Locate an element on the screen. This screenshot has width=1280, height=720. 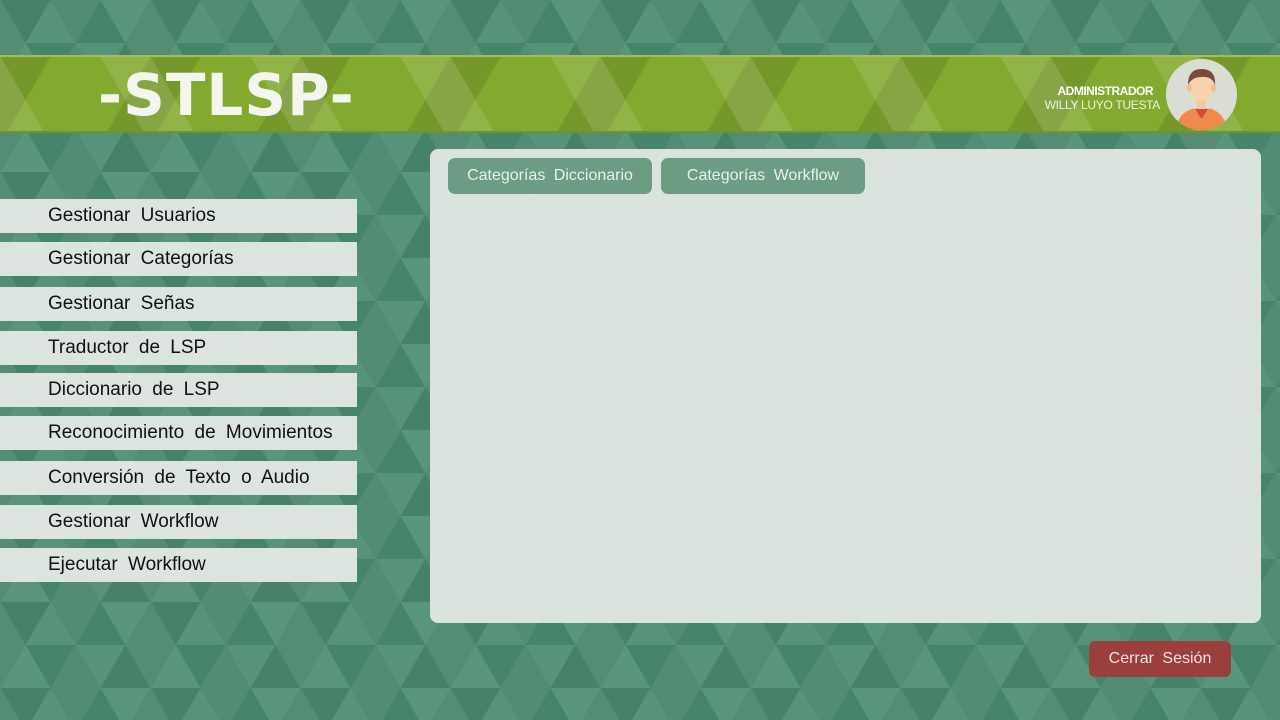
menu-item-reconocimiento-movimientos: Reconocimiento de Movimientos is located at coordinates (178, 433).